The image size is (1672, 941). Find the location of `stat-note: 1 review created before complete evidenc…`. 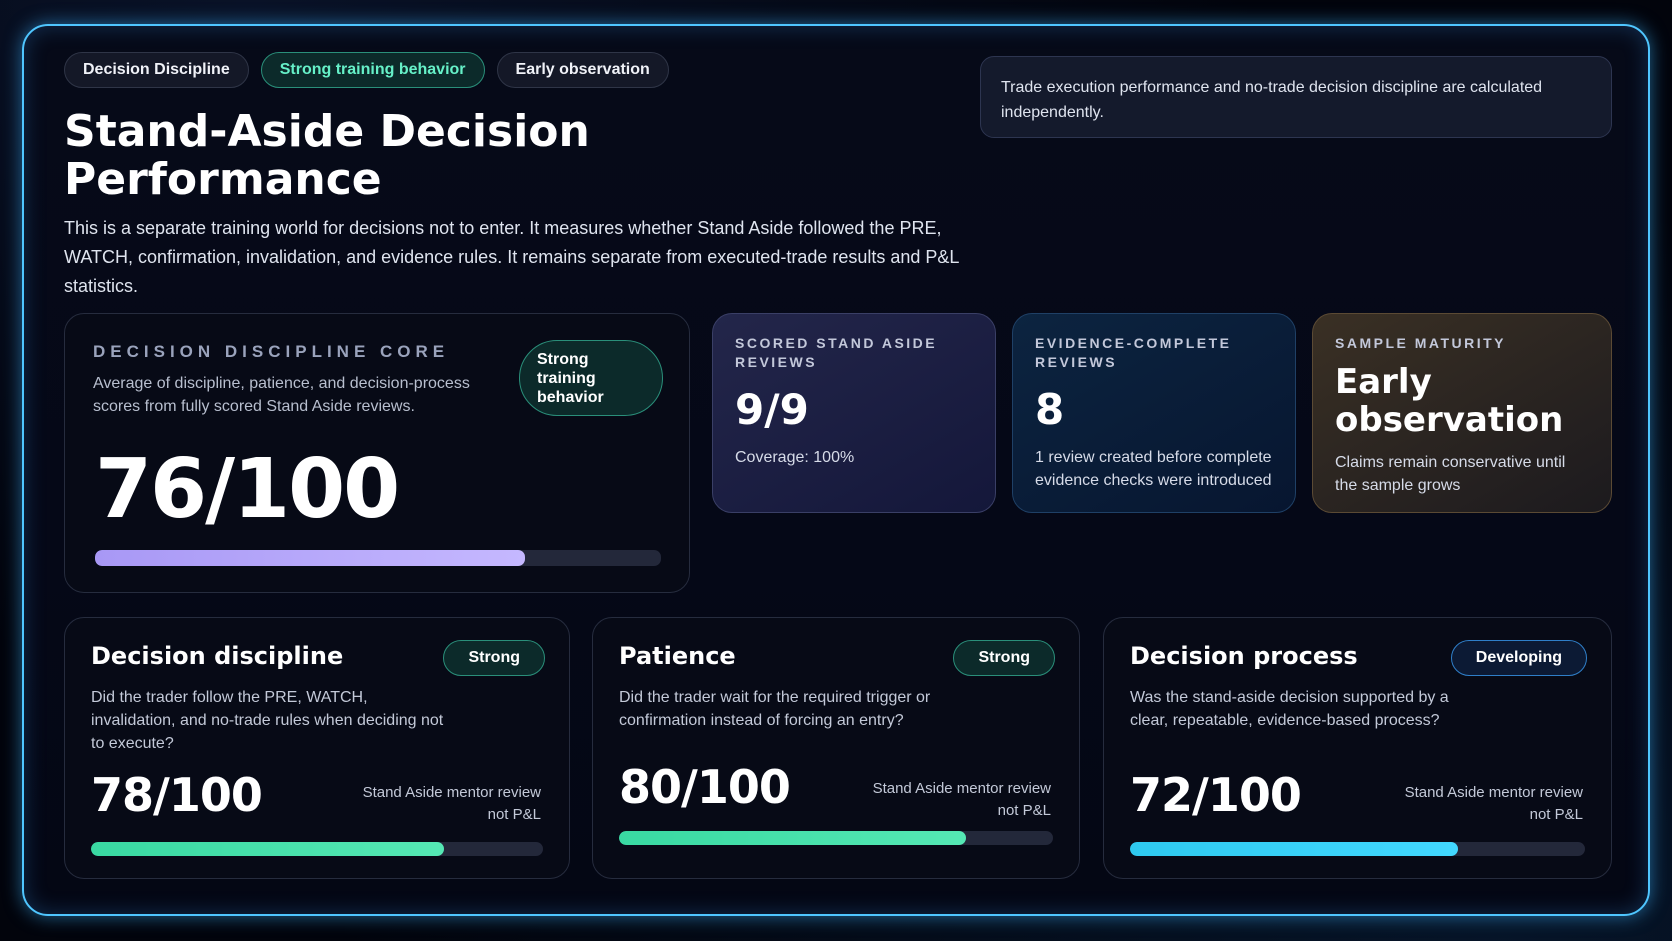

stat-note: 1 review created before complete evidenc… is located at coordinates (1153, 469).